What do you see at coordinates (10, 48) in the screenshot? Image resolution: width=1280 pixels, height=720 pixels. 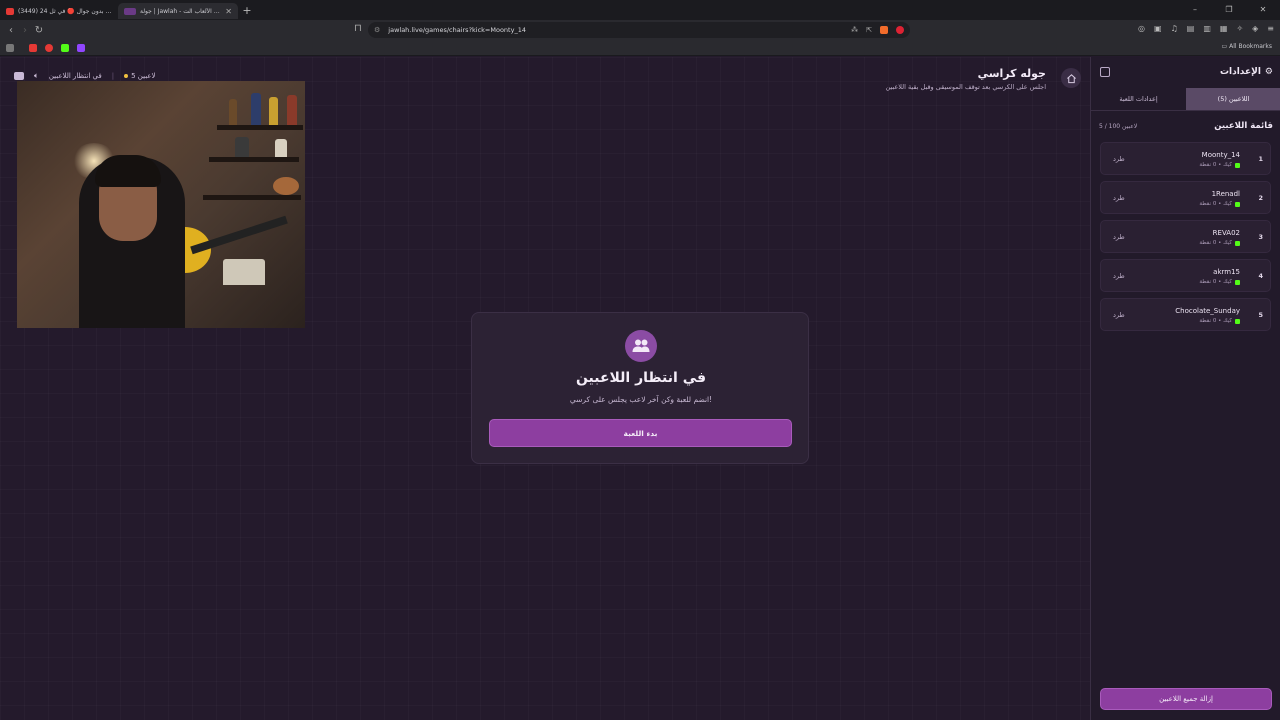 I see `apps-grid-icon` at bounding box center [10, 48].